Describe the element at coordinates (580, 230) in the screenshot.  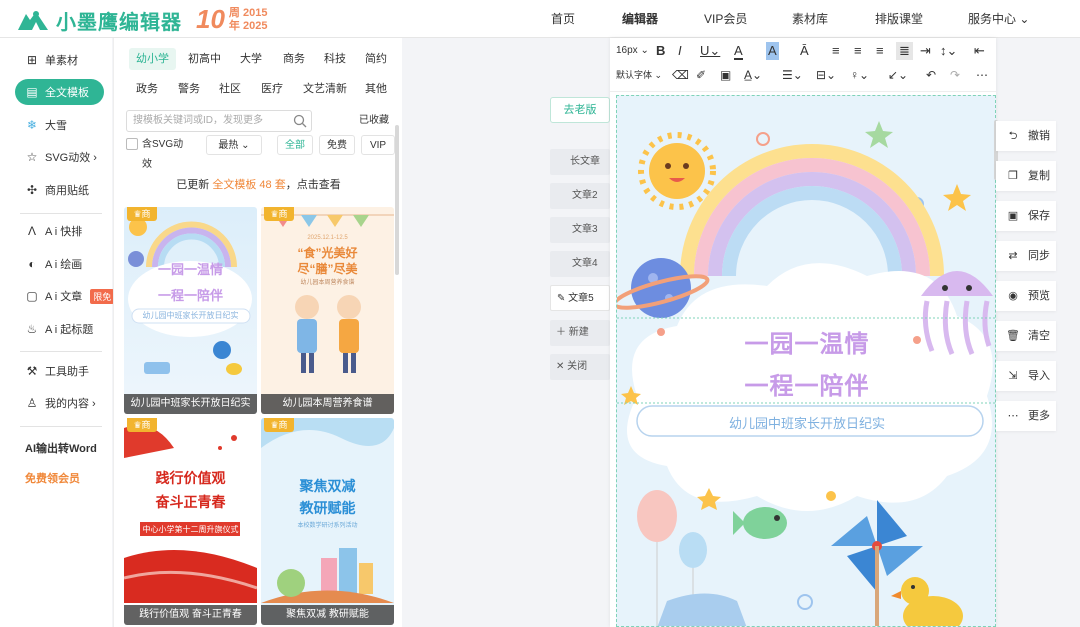
I see `doc-tab: 文章3` at that location.